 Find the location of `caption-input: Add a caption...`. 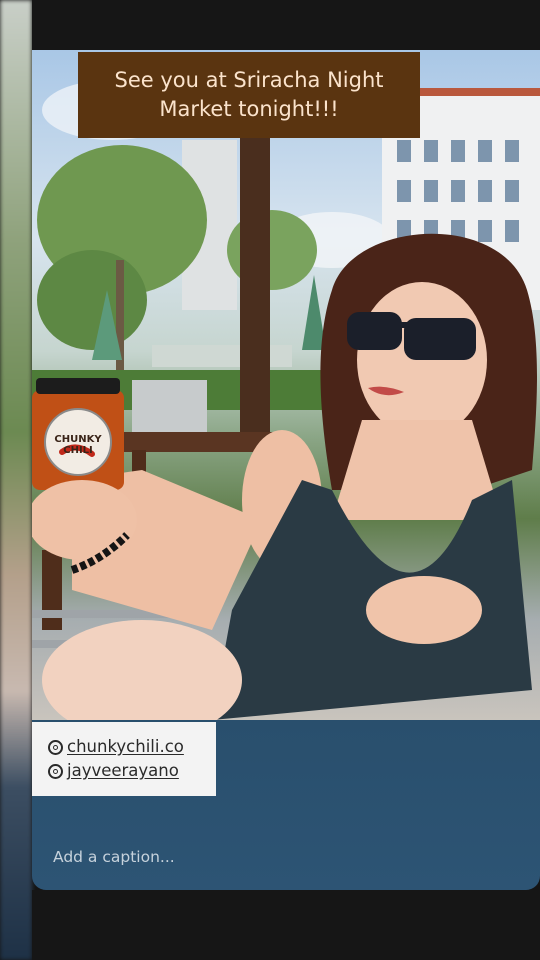

caption-input: Add a caption... is located at coordinates (114, 857).